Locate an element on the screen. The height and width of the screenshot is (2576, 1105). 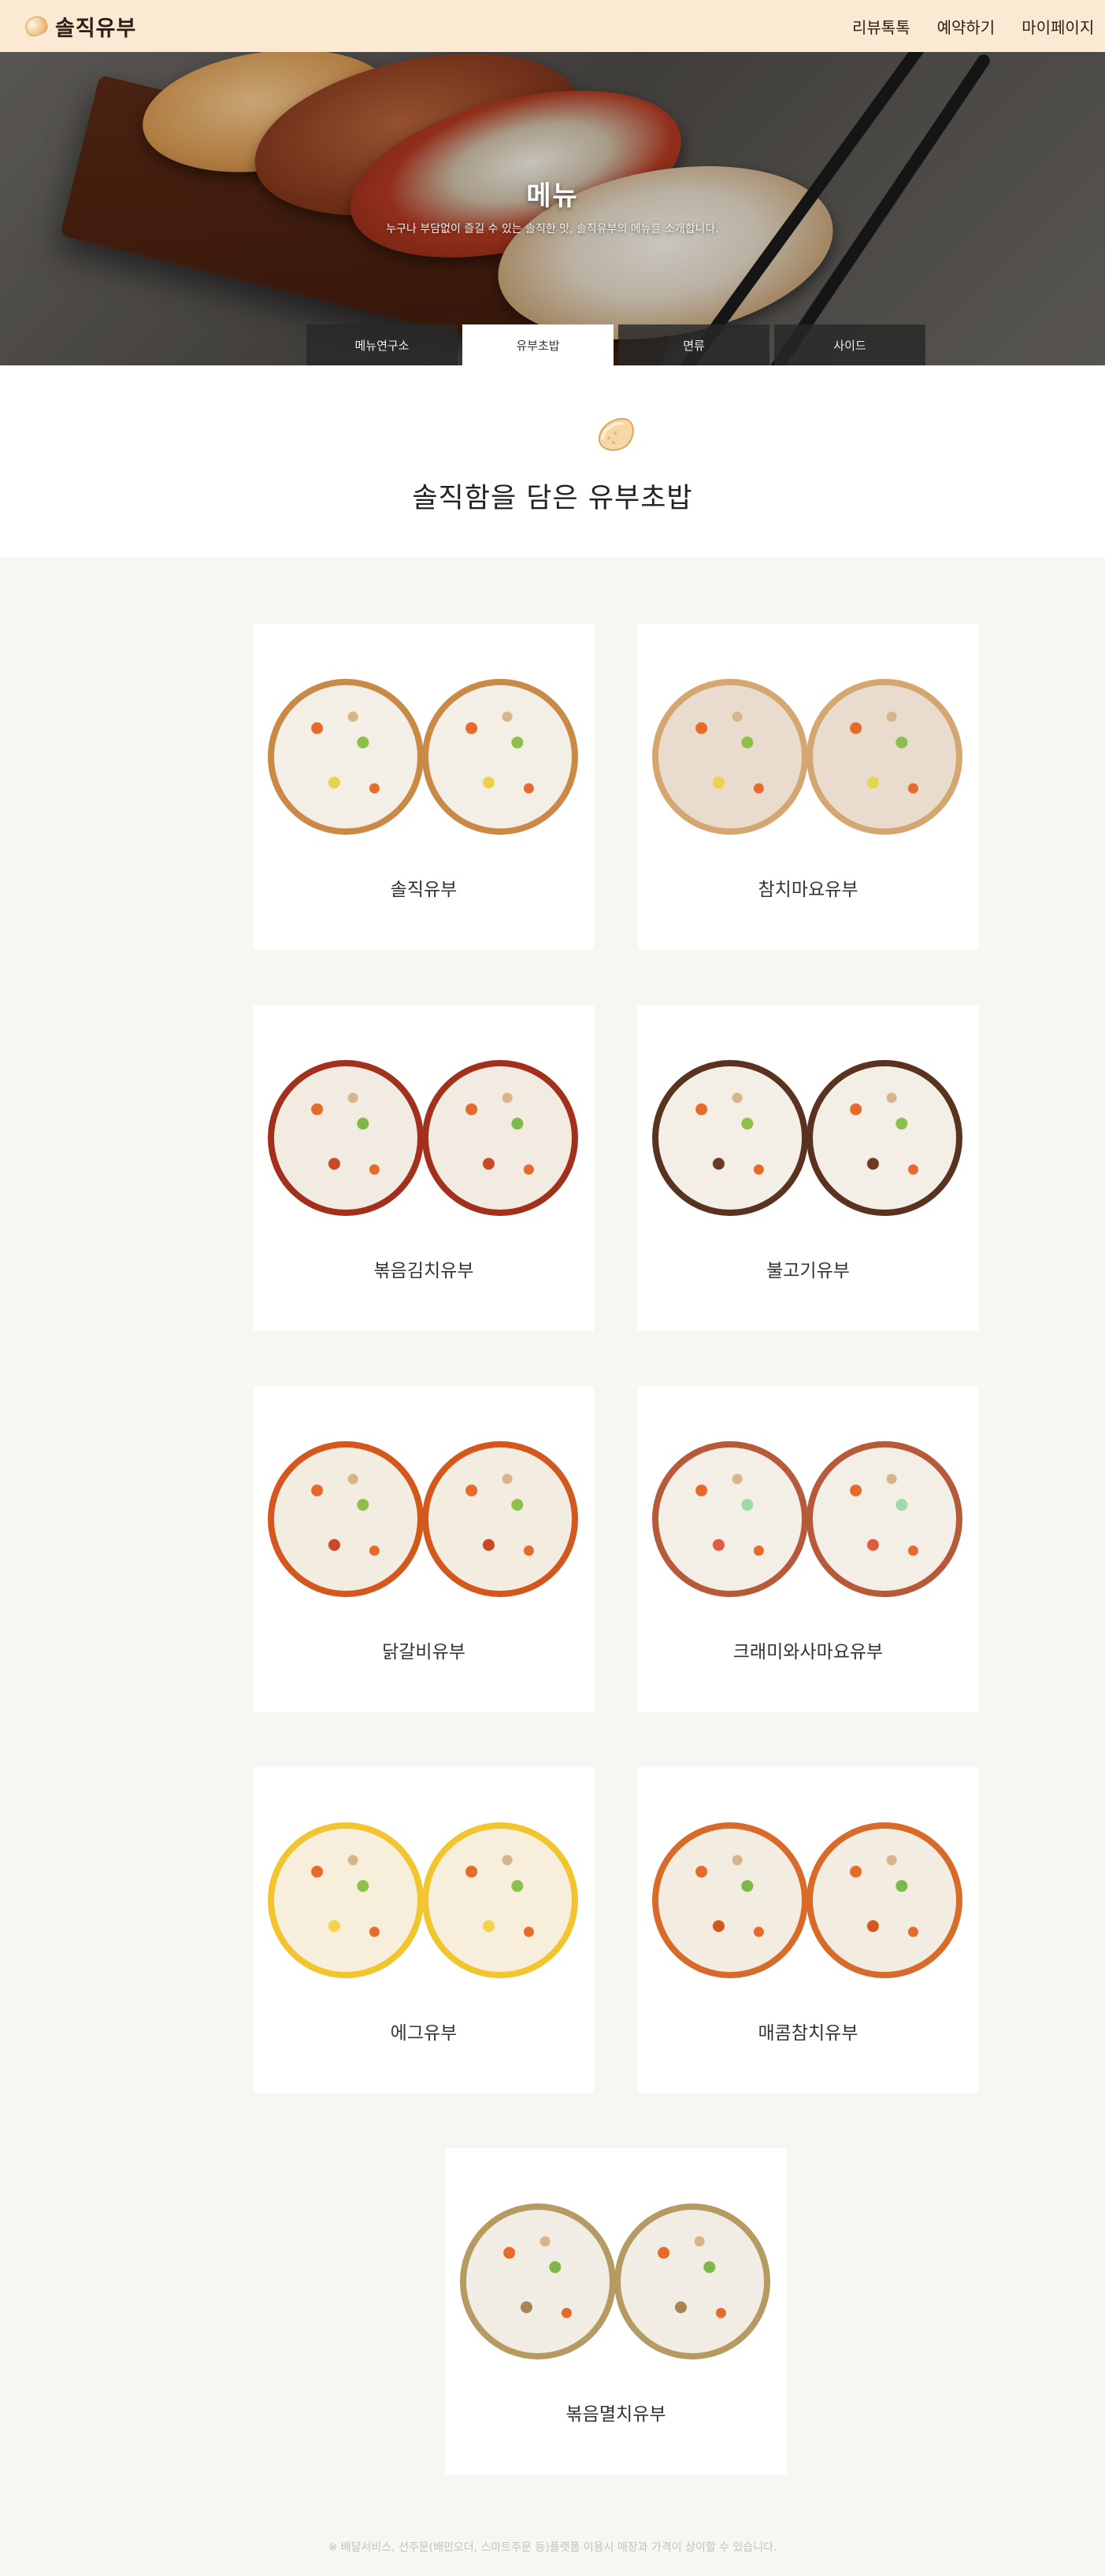
menu-name: 크래미와사마요유부 is located at coordinates (808, 1652).